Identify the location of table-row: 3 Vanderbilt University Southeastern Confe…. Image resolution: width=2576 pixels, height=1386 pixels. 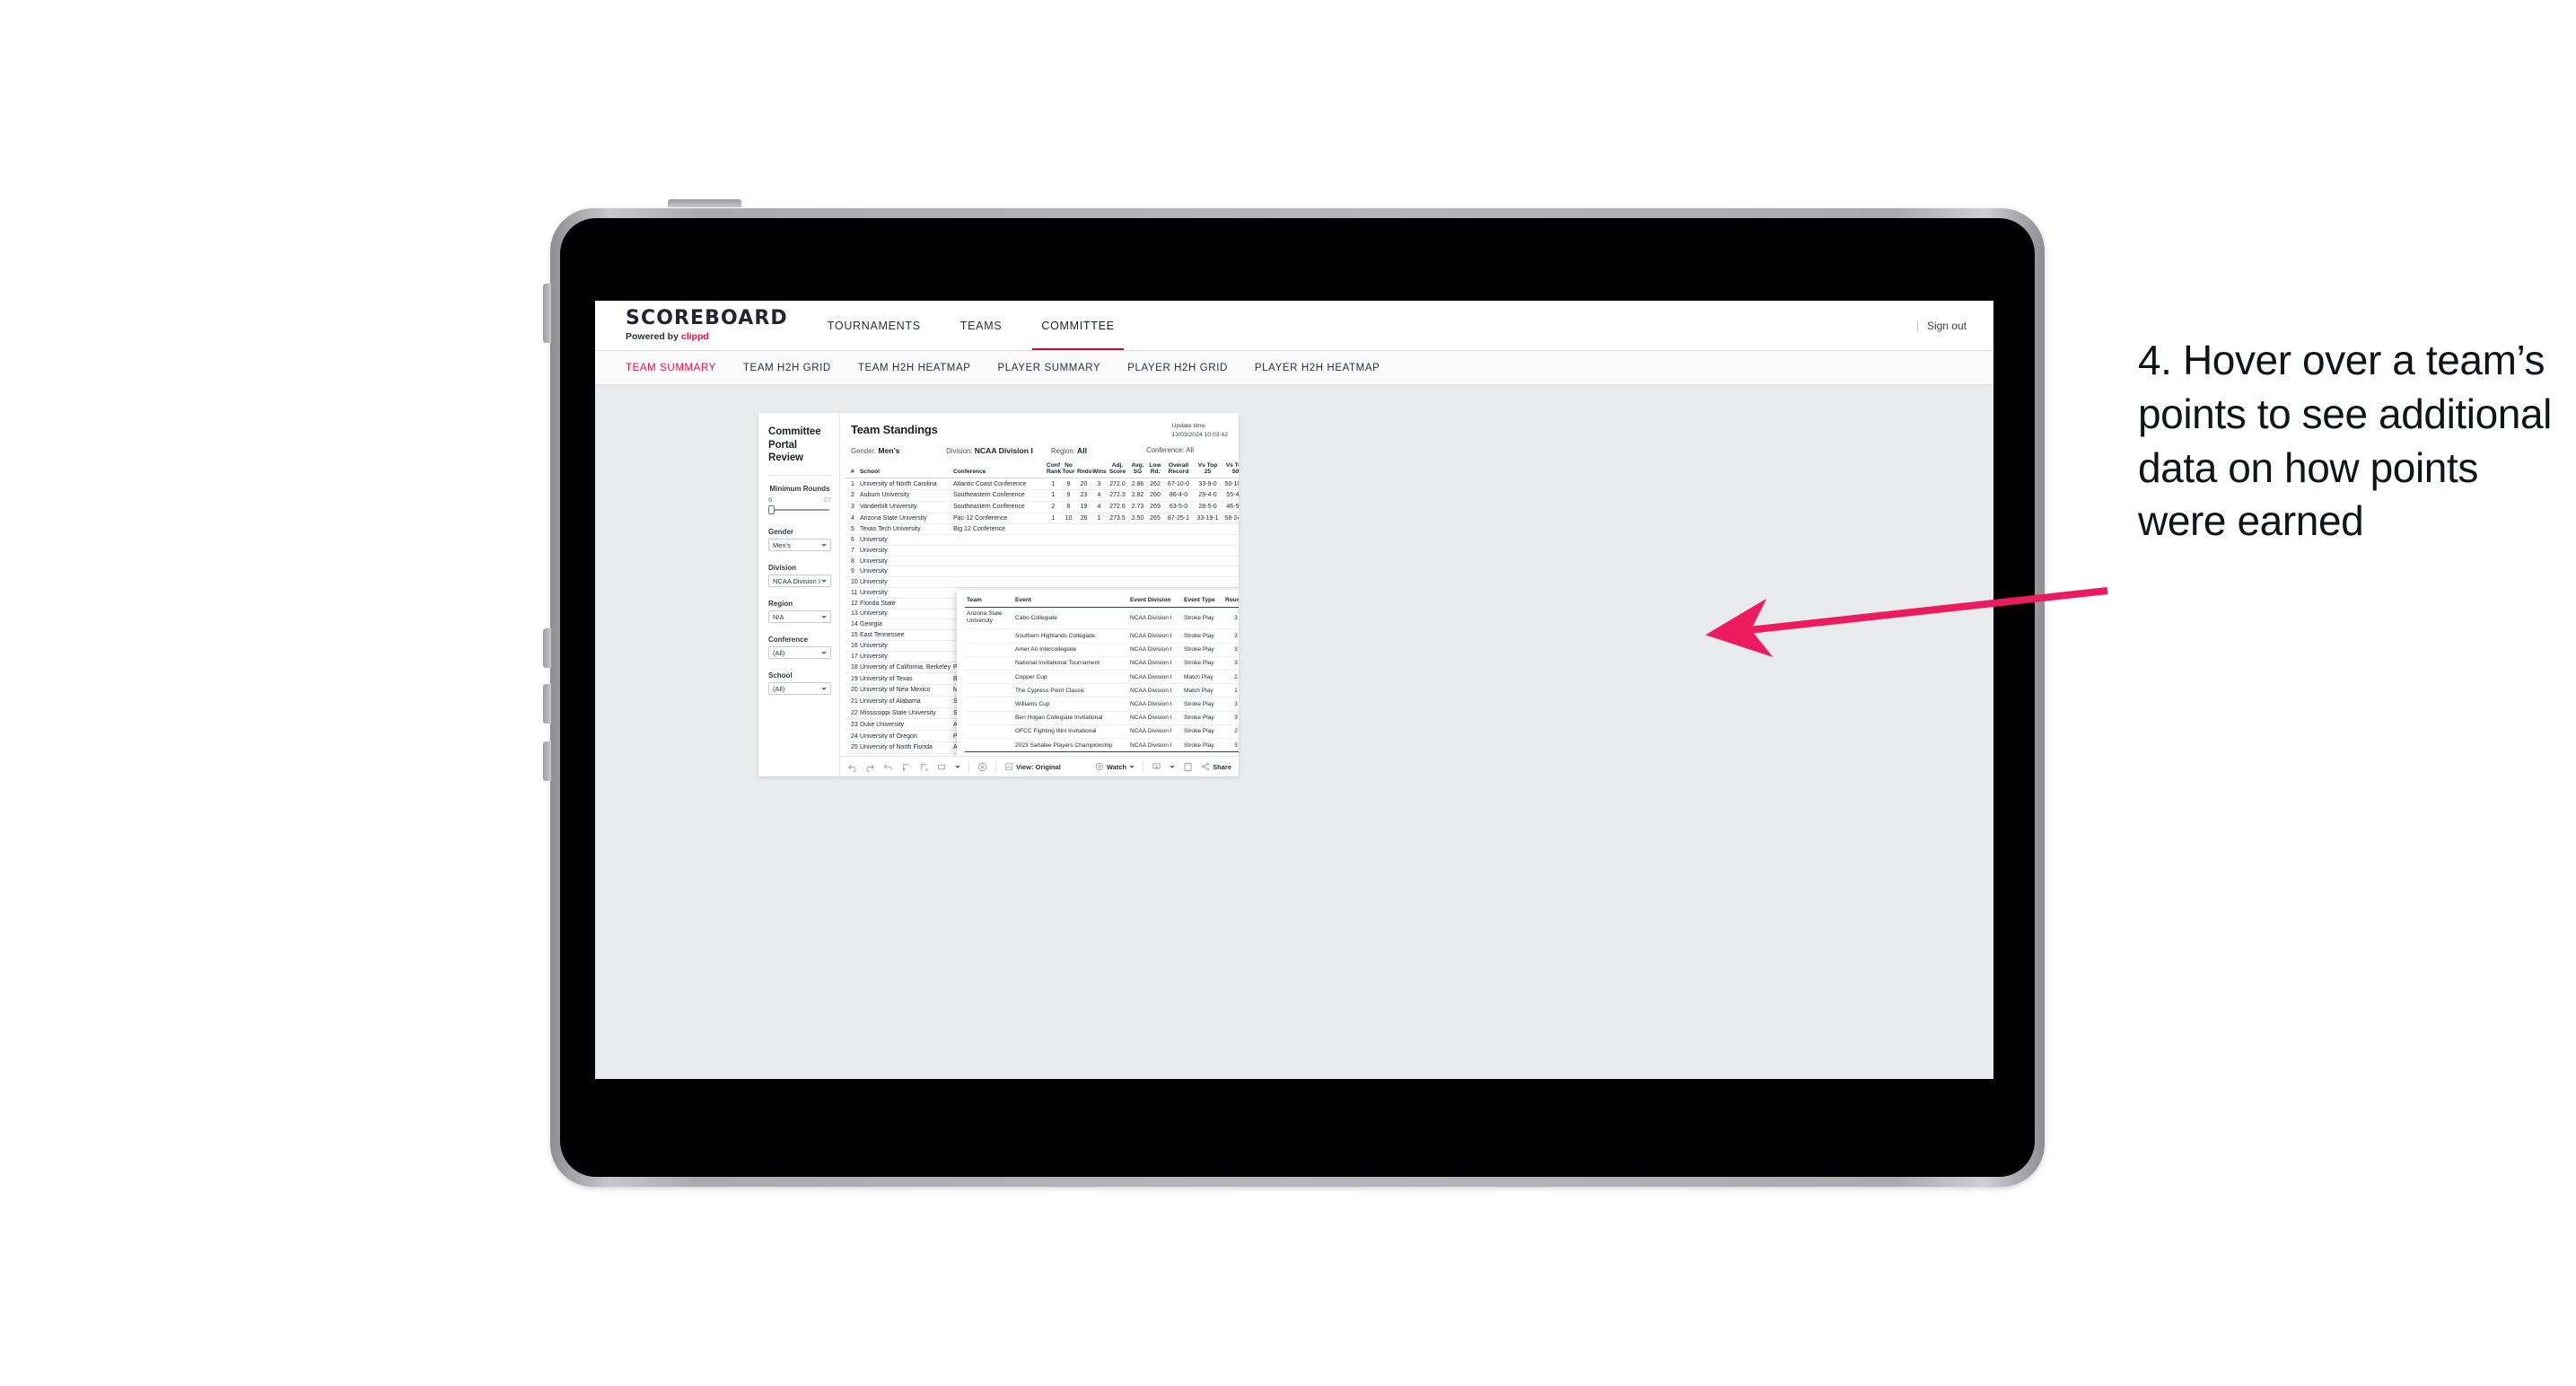
(1042, 507).